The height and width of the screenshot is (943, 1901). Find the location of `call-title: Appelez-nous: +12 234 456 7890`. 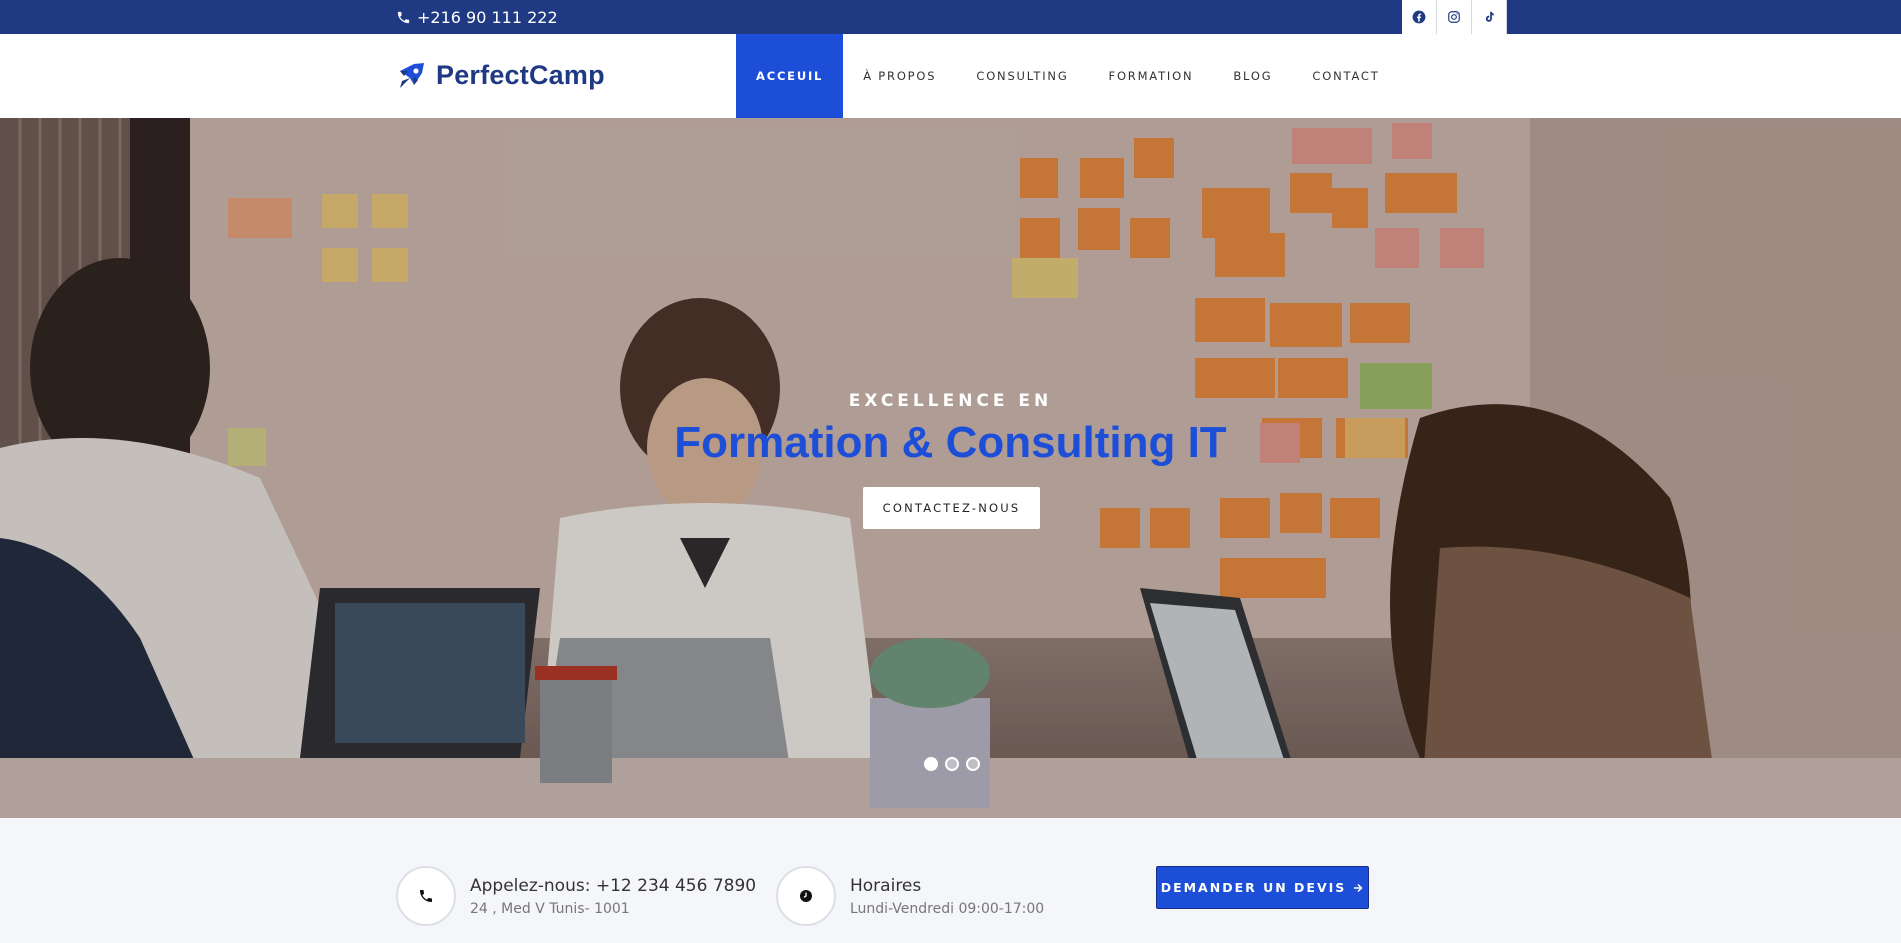

call-title: Appelez-nous: +12 234 456 7890 is located at coordinates (613, 885).